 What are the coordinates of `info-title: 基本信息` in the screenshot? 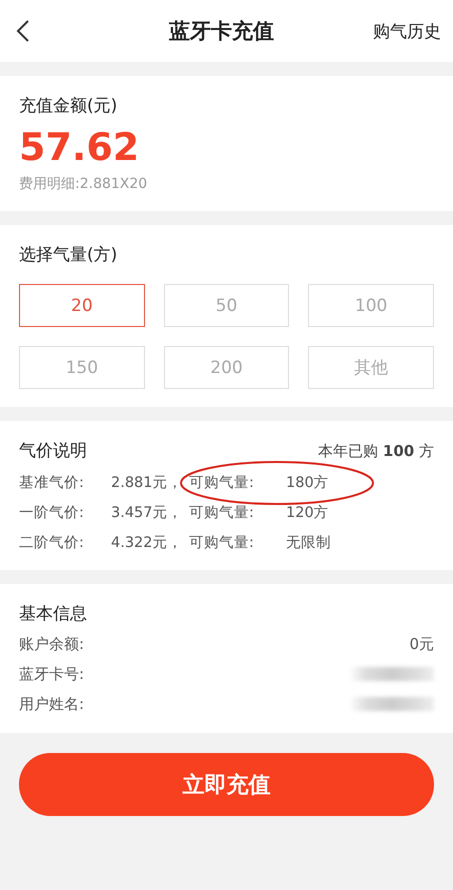 It's located at (53, 614).